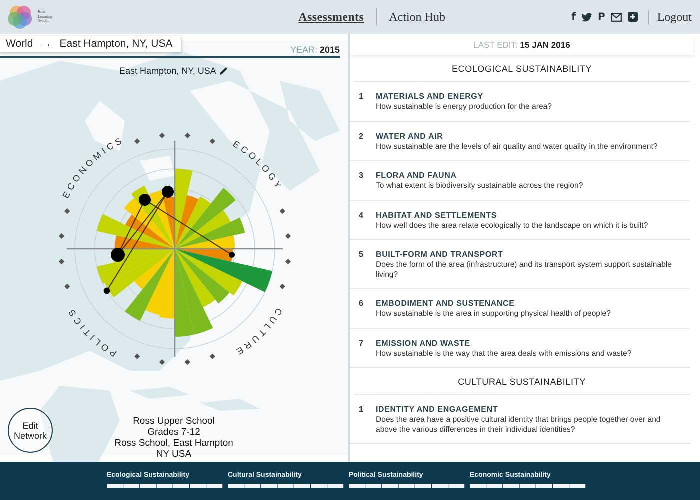 The width and height of the screenshot is (700, 500). I want to click on section-heading: ECOLOGICAL SUSTAINABILITY, so click(522, 69).